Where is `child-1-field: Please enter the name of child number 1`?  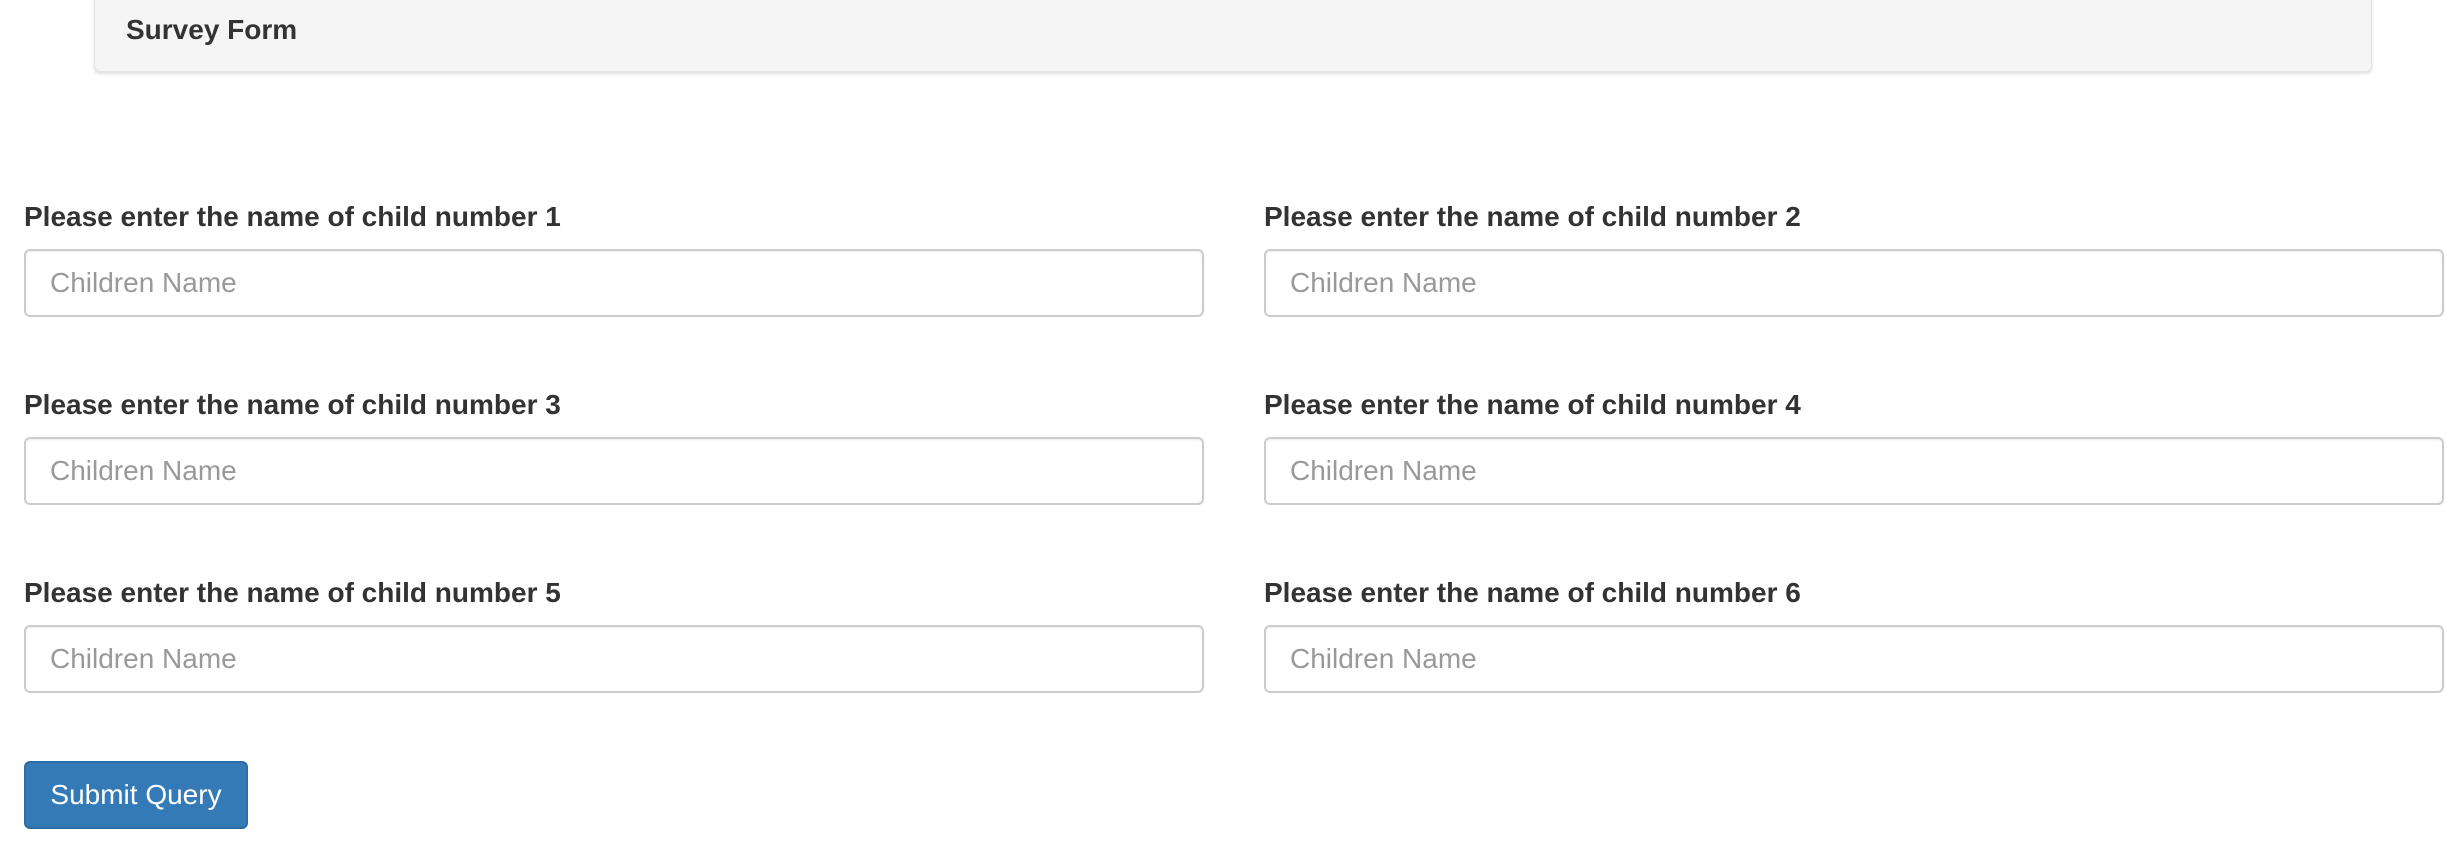
child-1-field: Please enter the name of child number 1 is located at coordinates (614, 258).